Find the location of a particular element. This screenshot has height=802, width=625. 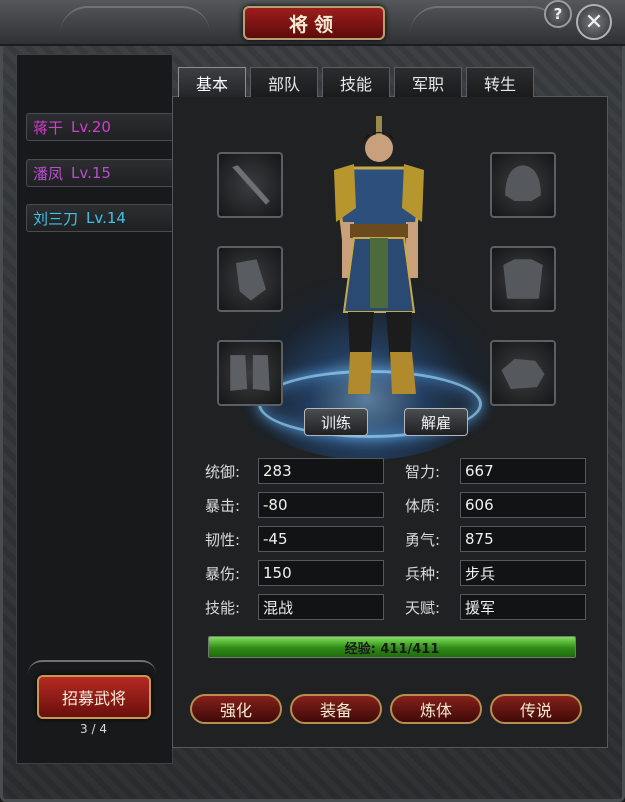

title-ornament-left is located at coordinates (135, 20).